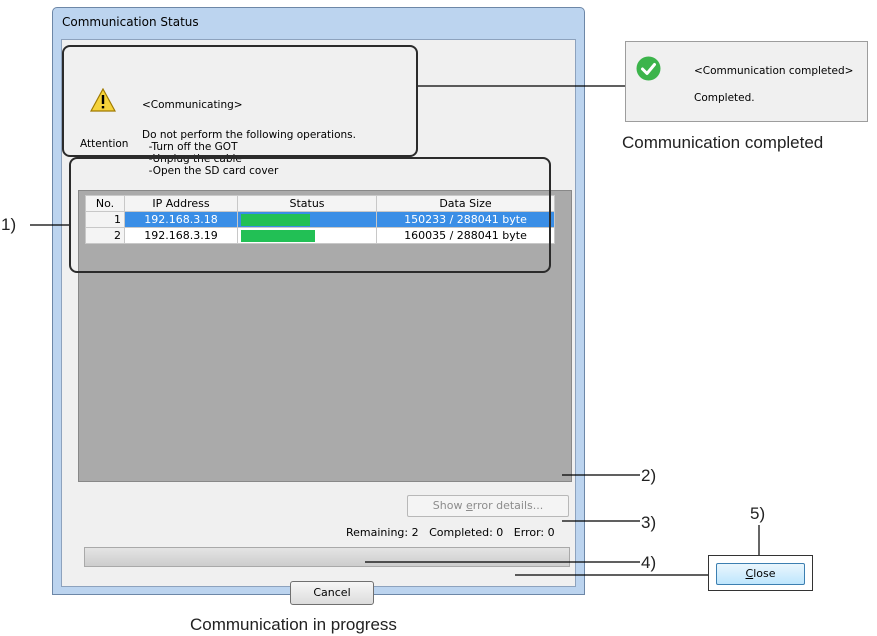 The image size is (877, 636). I want to click on callout-5-label: 5), so click(758, 513).